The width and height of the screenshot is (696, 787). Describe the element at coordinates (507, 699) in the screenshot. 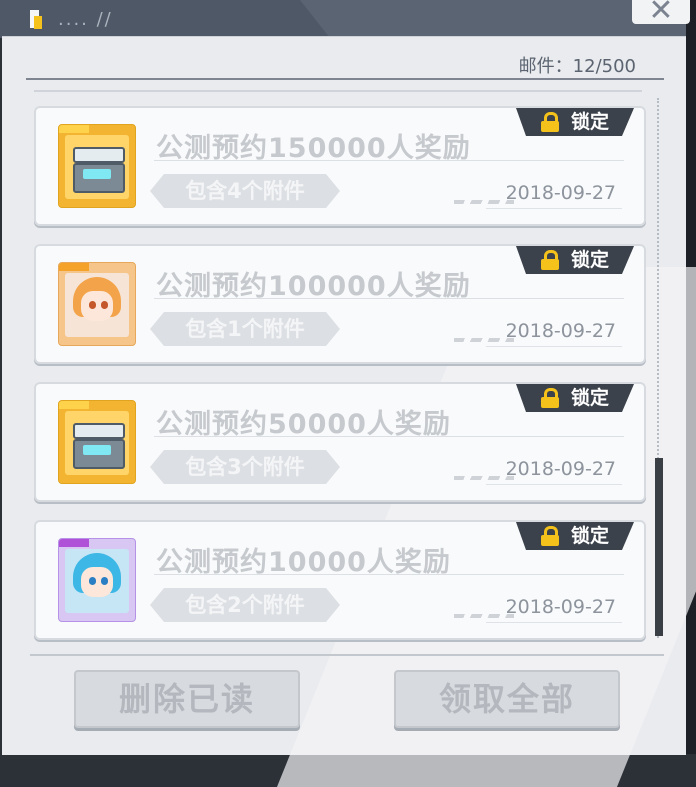

I see `claim-all-button: 领取全部` at that location.